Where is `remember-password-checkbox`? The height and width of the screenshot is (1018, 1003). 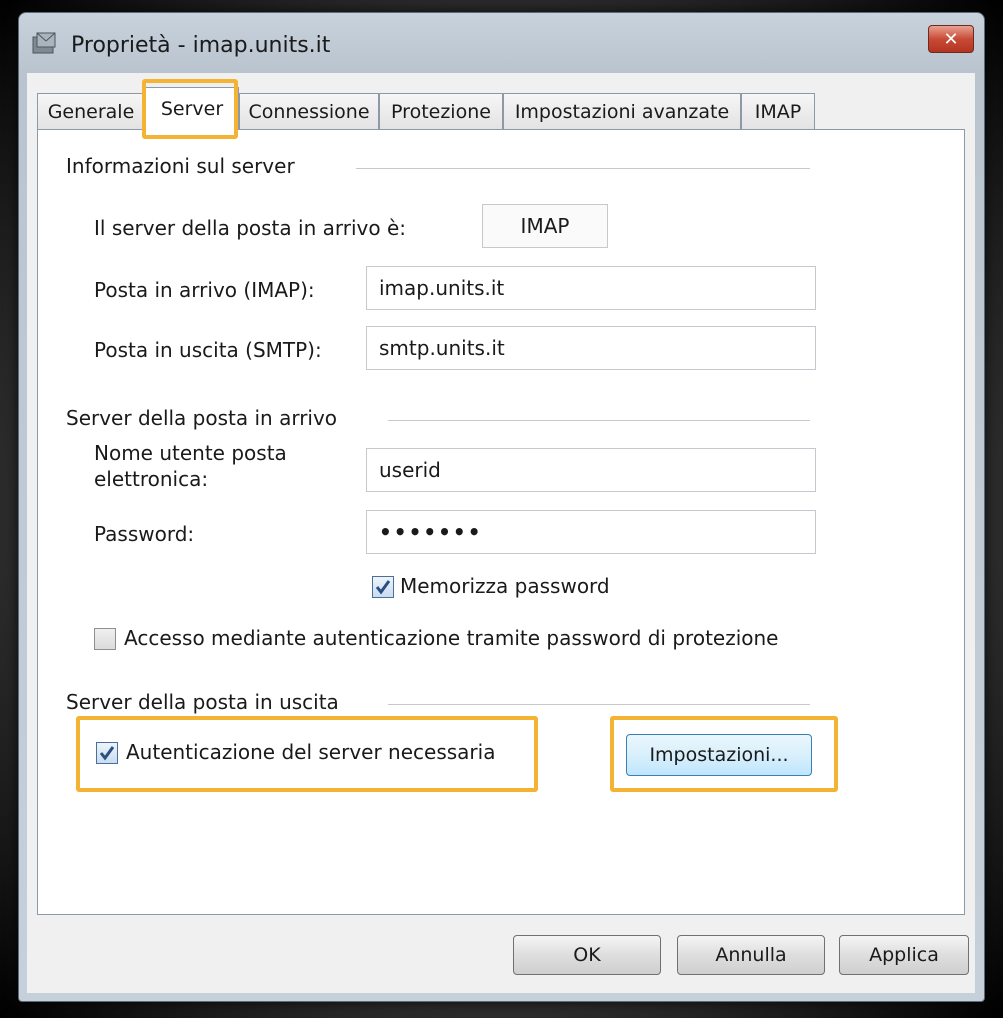 remember-password-checkbox is located at coordinates (383, 587).